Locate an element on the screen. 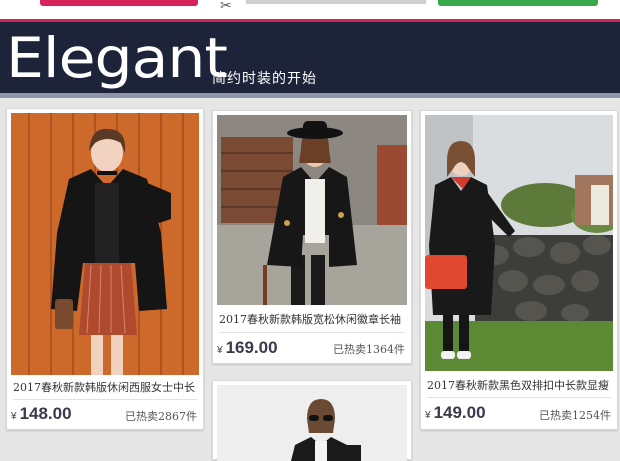 This screenshot has width=620, height=461. product-name: 2017春秋新款韩版休闲西服女士中长 is located at coordinates (105, 387).